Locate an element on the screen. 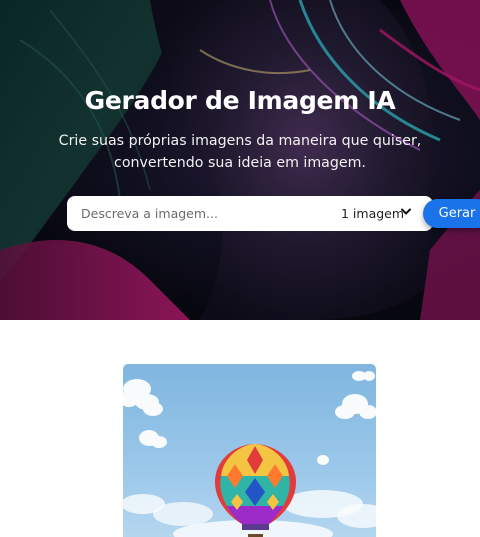 The image size is (480, 537). hero-subtitle-line-2: convertendo sua ideia em imagem. is located at coordinates (240, 163).